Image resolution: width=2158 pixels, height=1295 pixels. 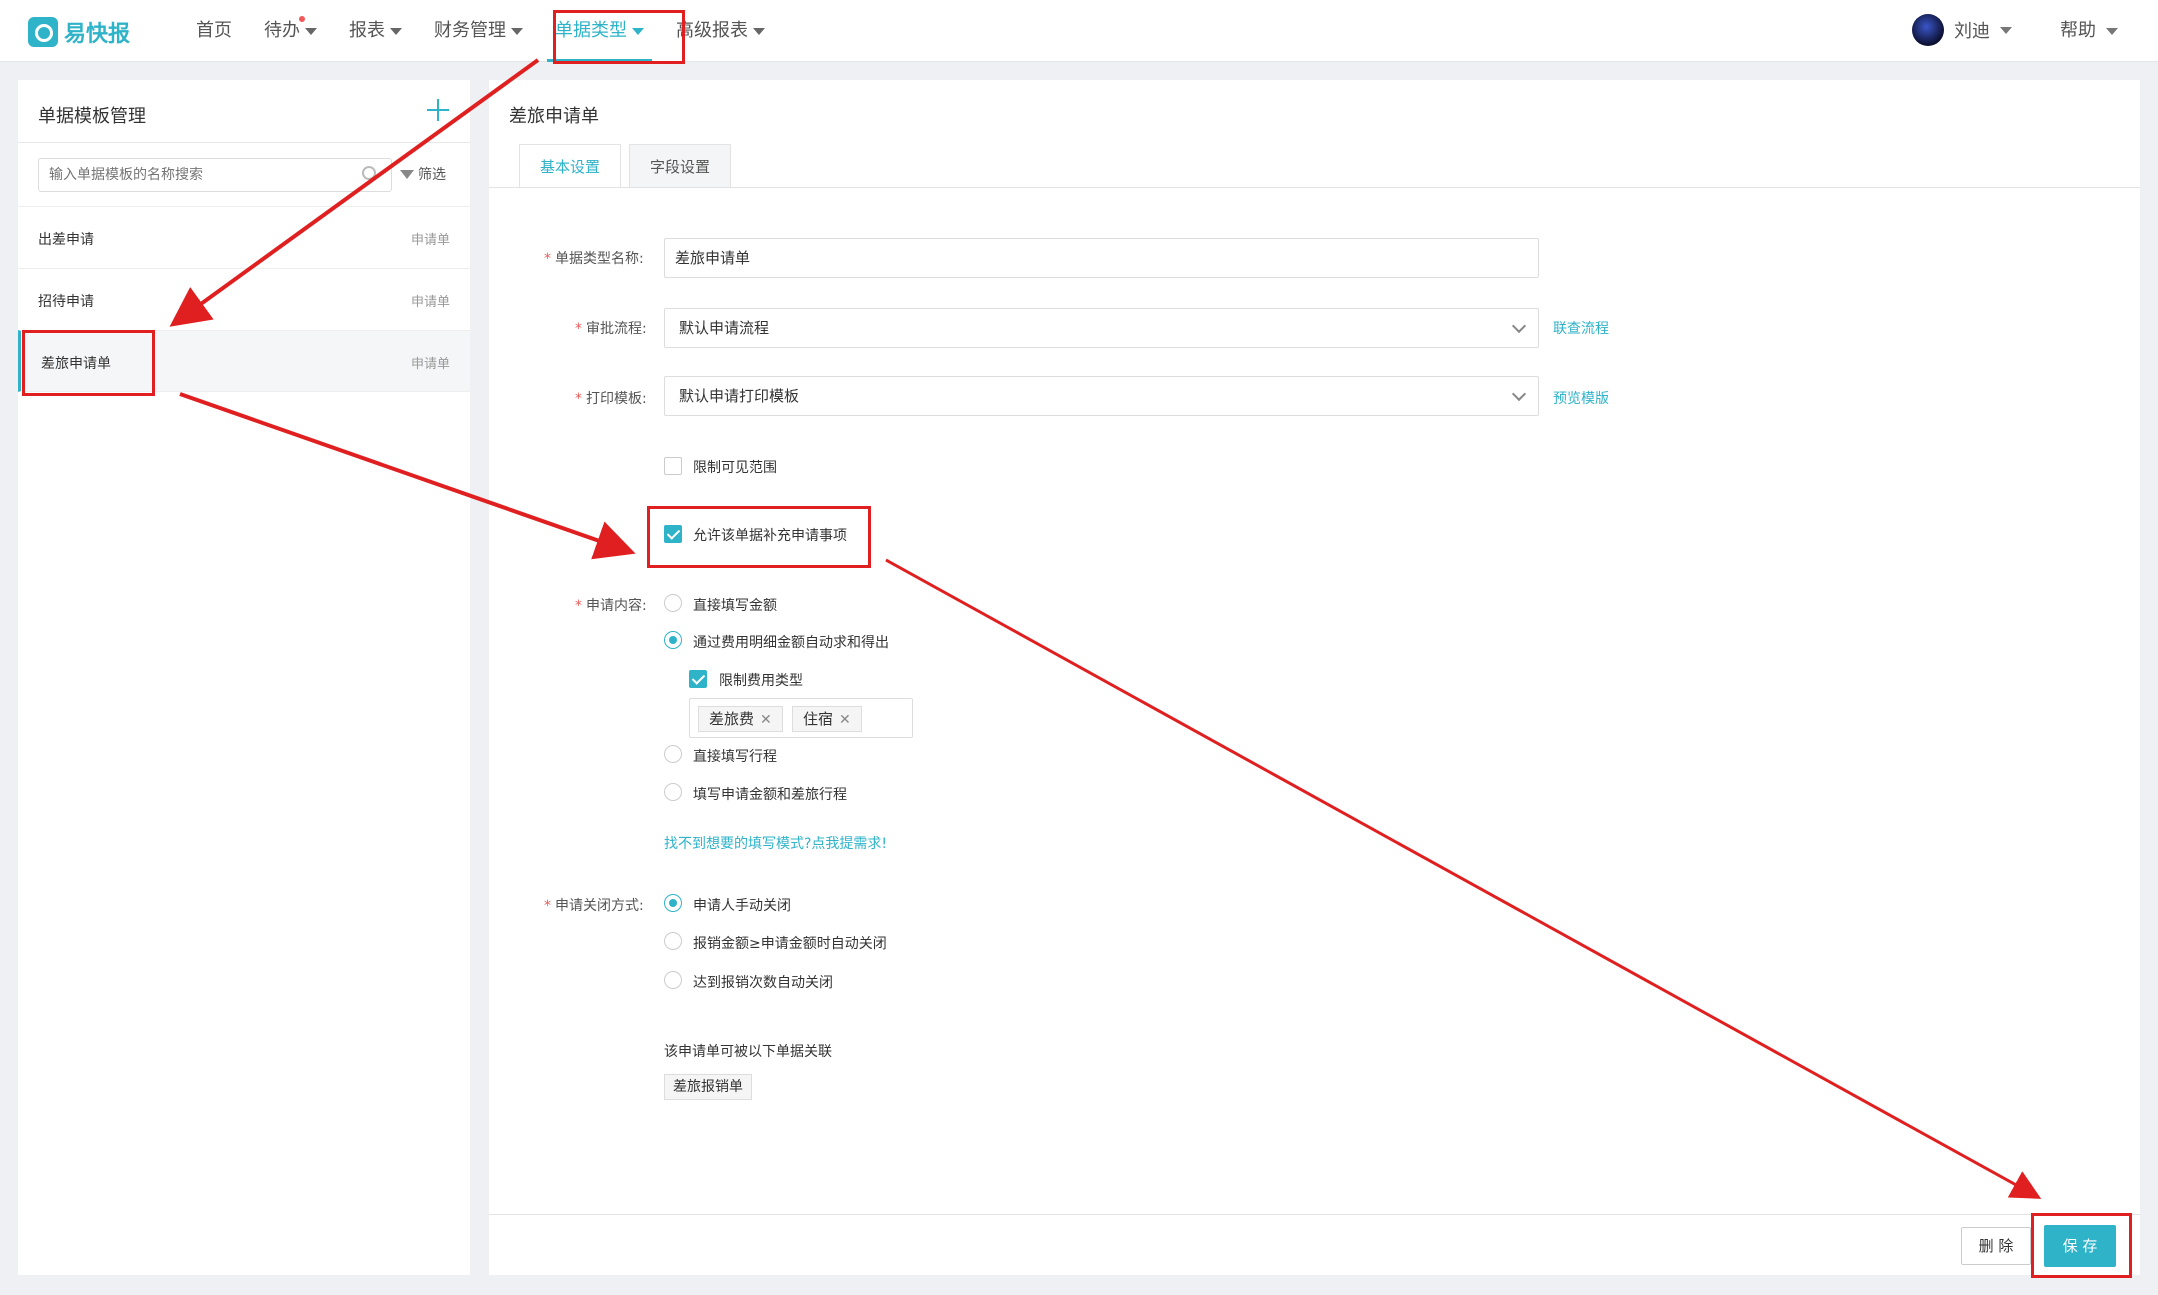 What do you see at coordinates (1101, 328) in the screenshot?
I see `flow-select: 默认申请流程` at bounding box center [1101, 328].